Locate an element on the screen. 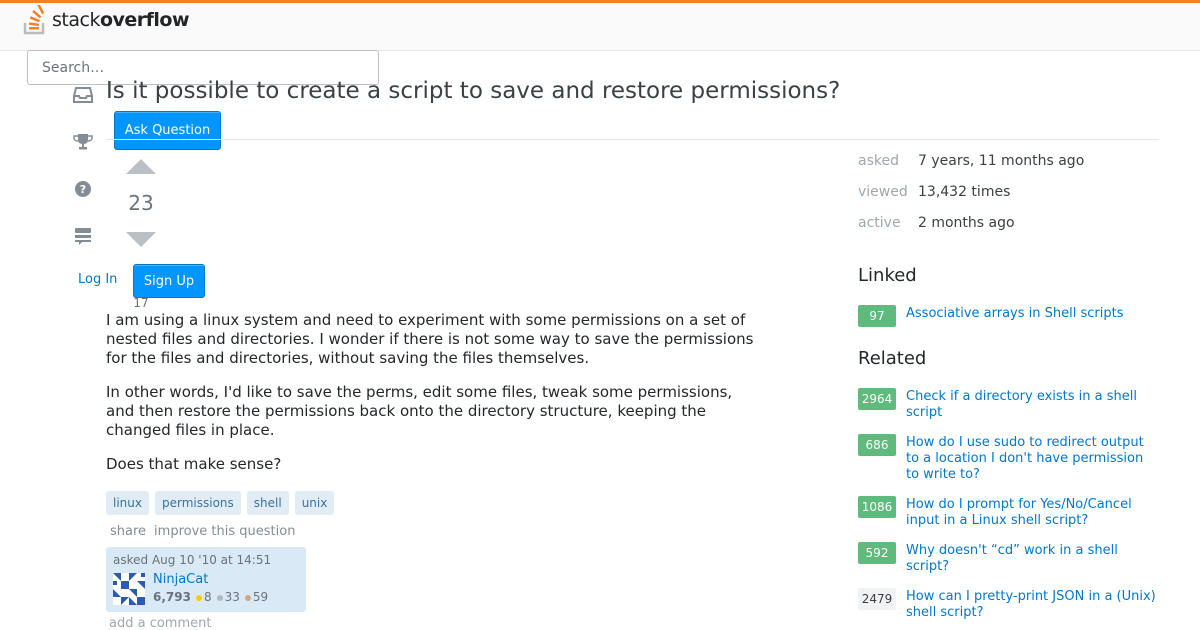 The image size is (1200, 630). gold-badge-icon is located at coordinates (198, 597).